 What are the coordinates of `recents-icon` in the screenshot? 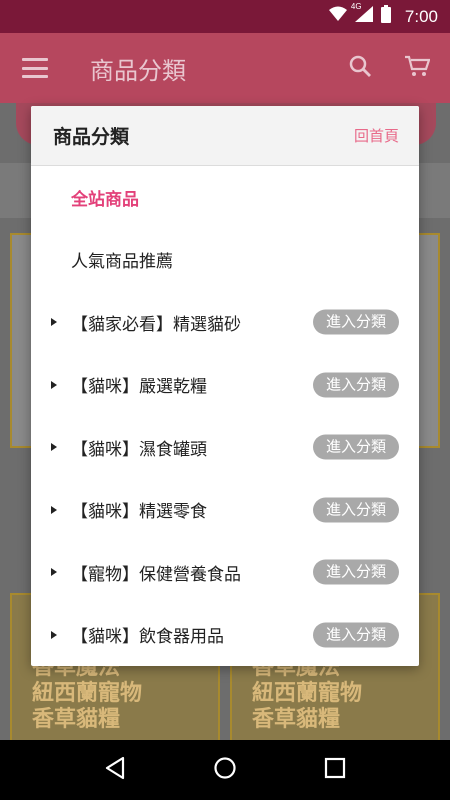 It's located at (335, 770).